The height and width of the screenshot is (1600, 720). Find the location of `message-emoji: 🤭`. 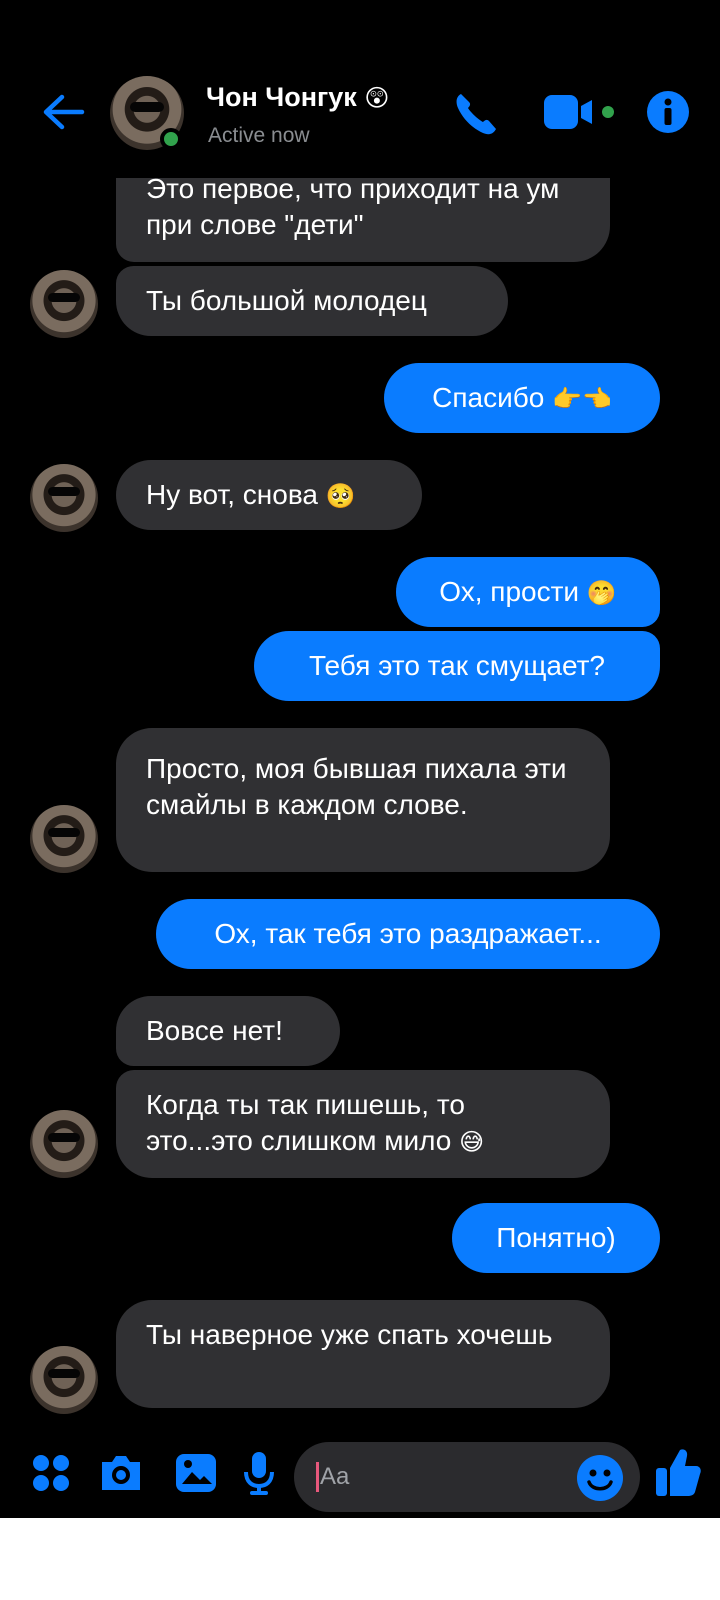

message-emoji: 🤭 is located at coordinates (601, 593).